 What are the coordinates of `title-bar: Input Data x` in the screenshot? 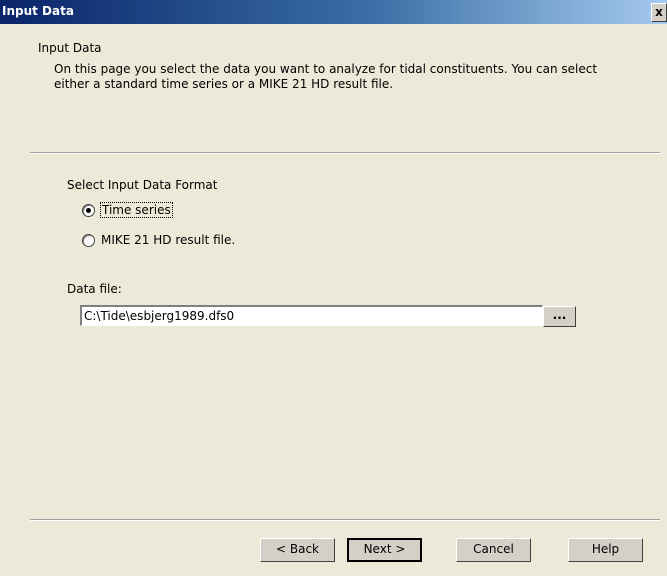 It's located at (333, 12).